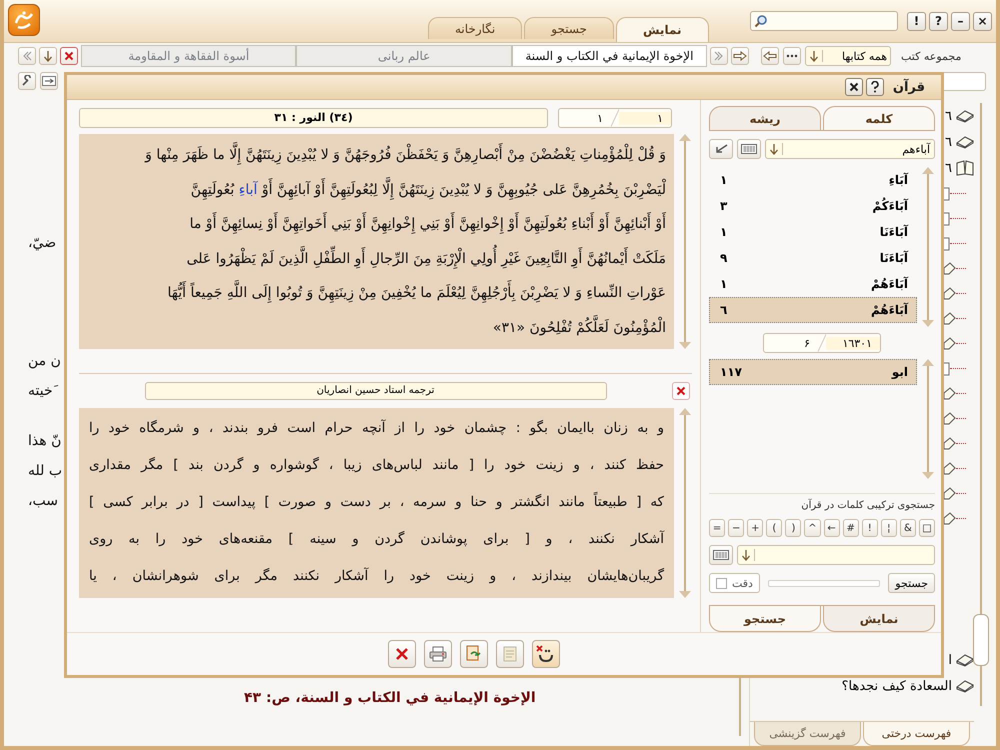 This screenshot has width=1000, height=750. Describe the element at coordinates (850, 528) in the screenshot. I see `operator-button: #` at that location.